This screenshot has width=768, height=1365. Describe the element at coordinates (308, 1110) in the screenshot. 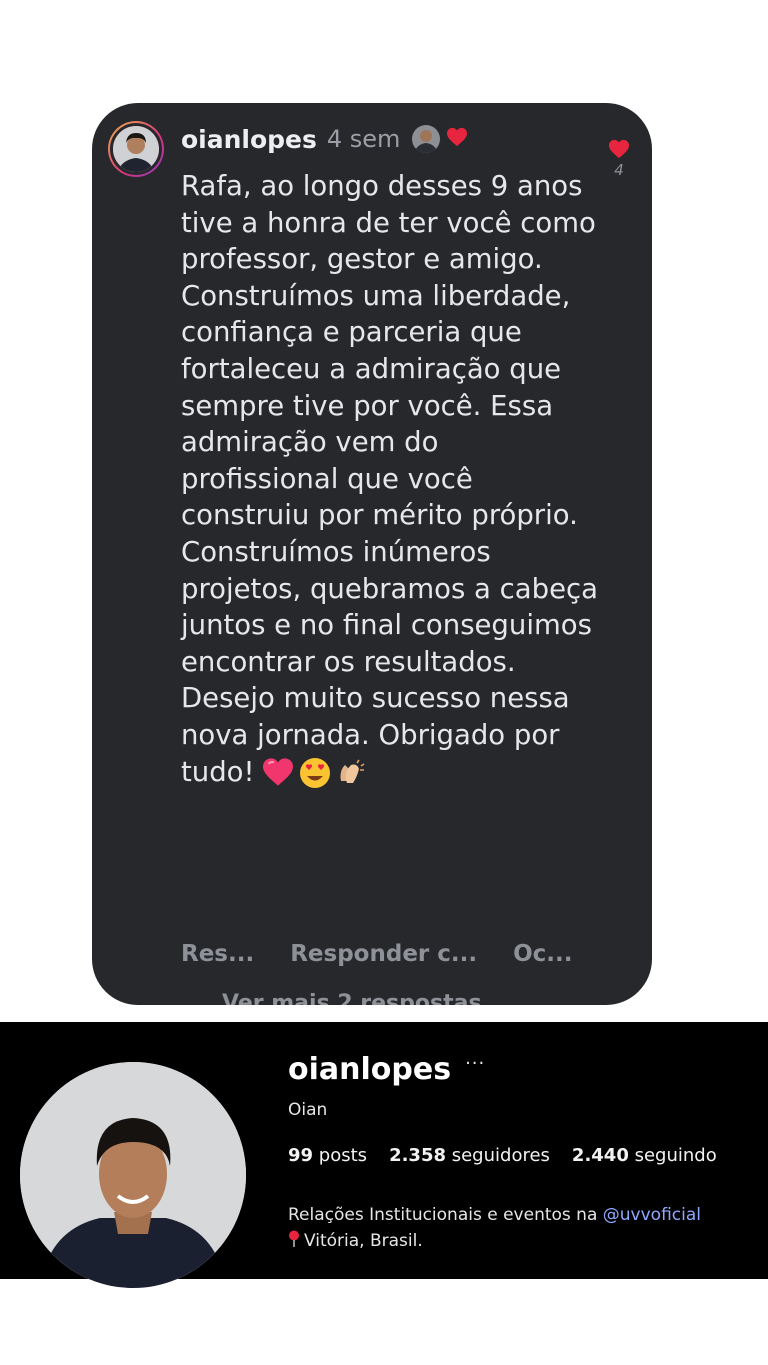

I see `profile-display-name: Oian` at that location.